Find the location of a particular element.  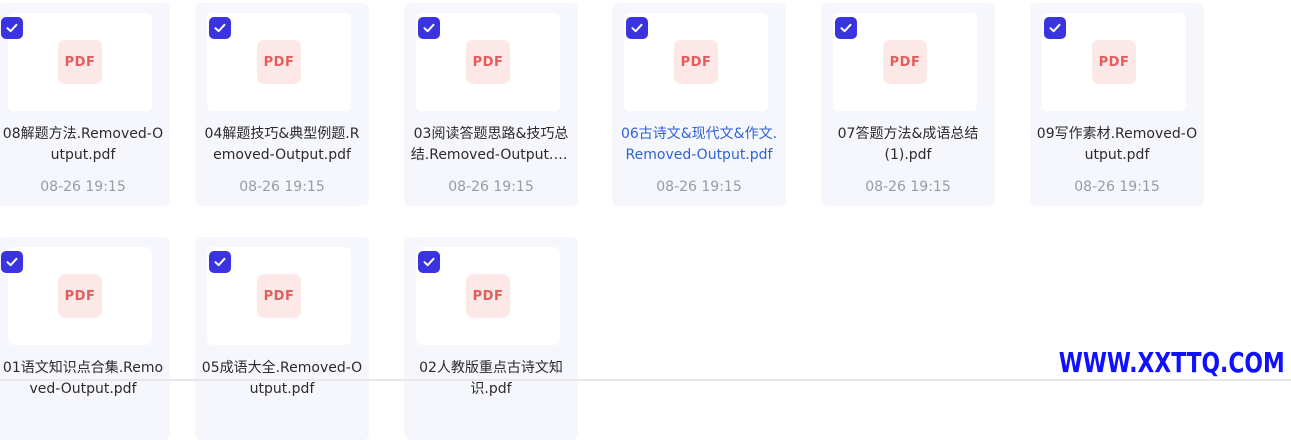

file-name: 04解题技巧&典型例题.Removed-Output.pdf is located at coordinates (282, 145).